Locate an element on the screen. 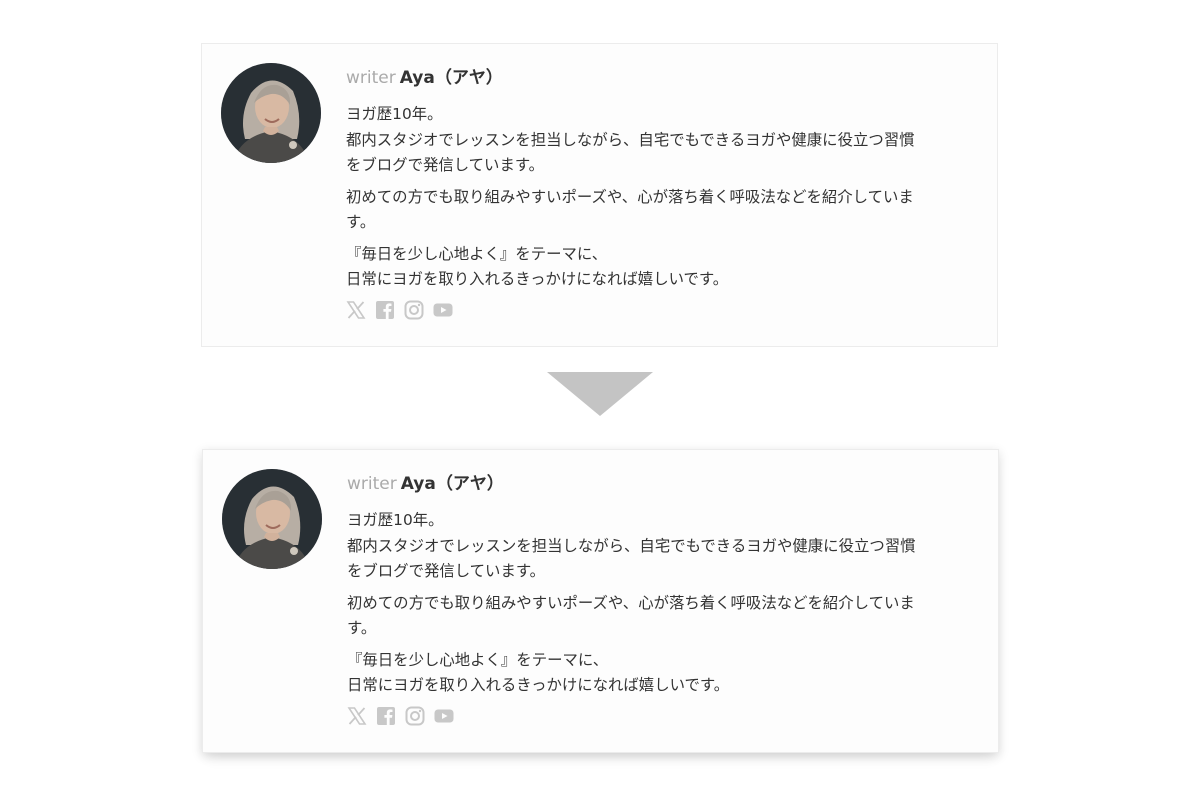  down-arrow-icon is located at coordinates (600, 394).